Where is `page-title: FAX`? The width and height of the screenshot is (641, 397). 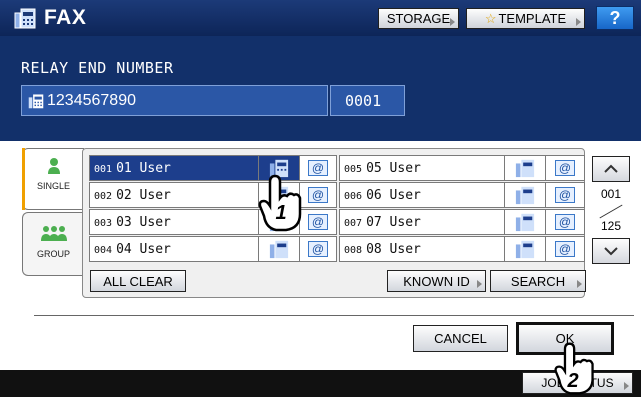
page-title: FAX is located at coordinates (65, 17).